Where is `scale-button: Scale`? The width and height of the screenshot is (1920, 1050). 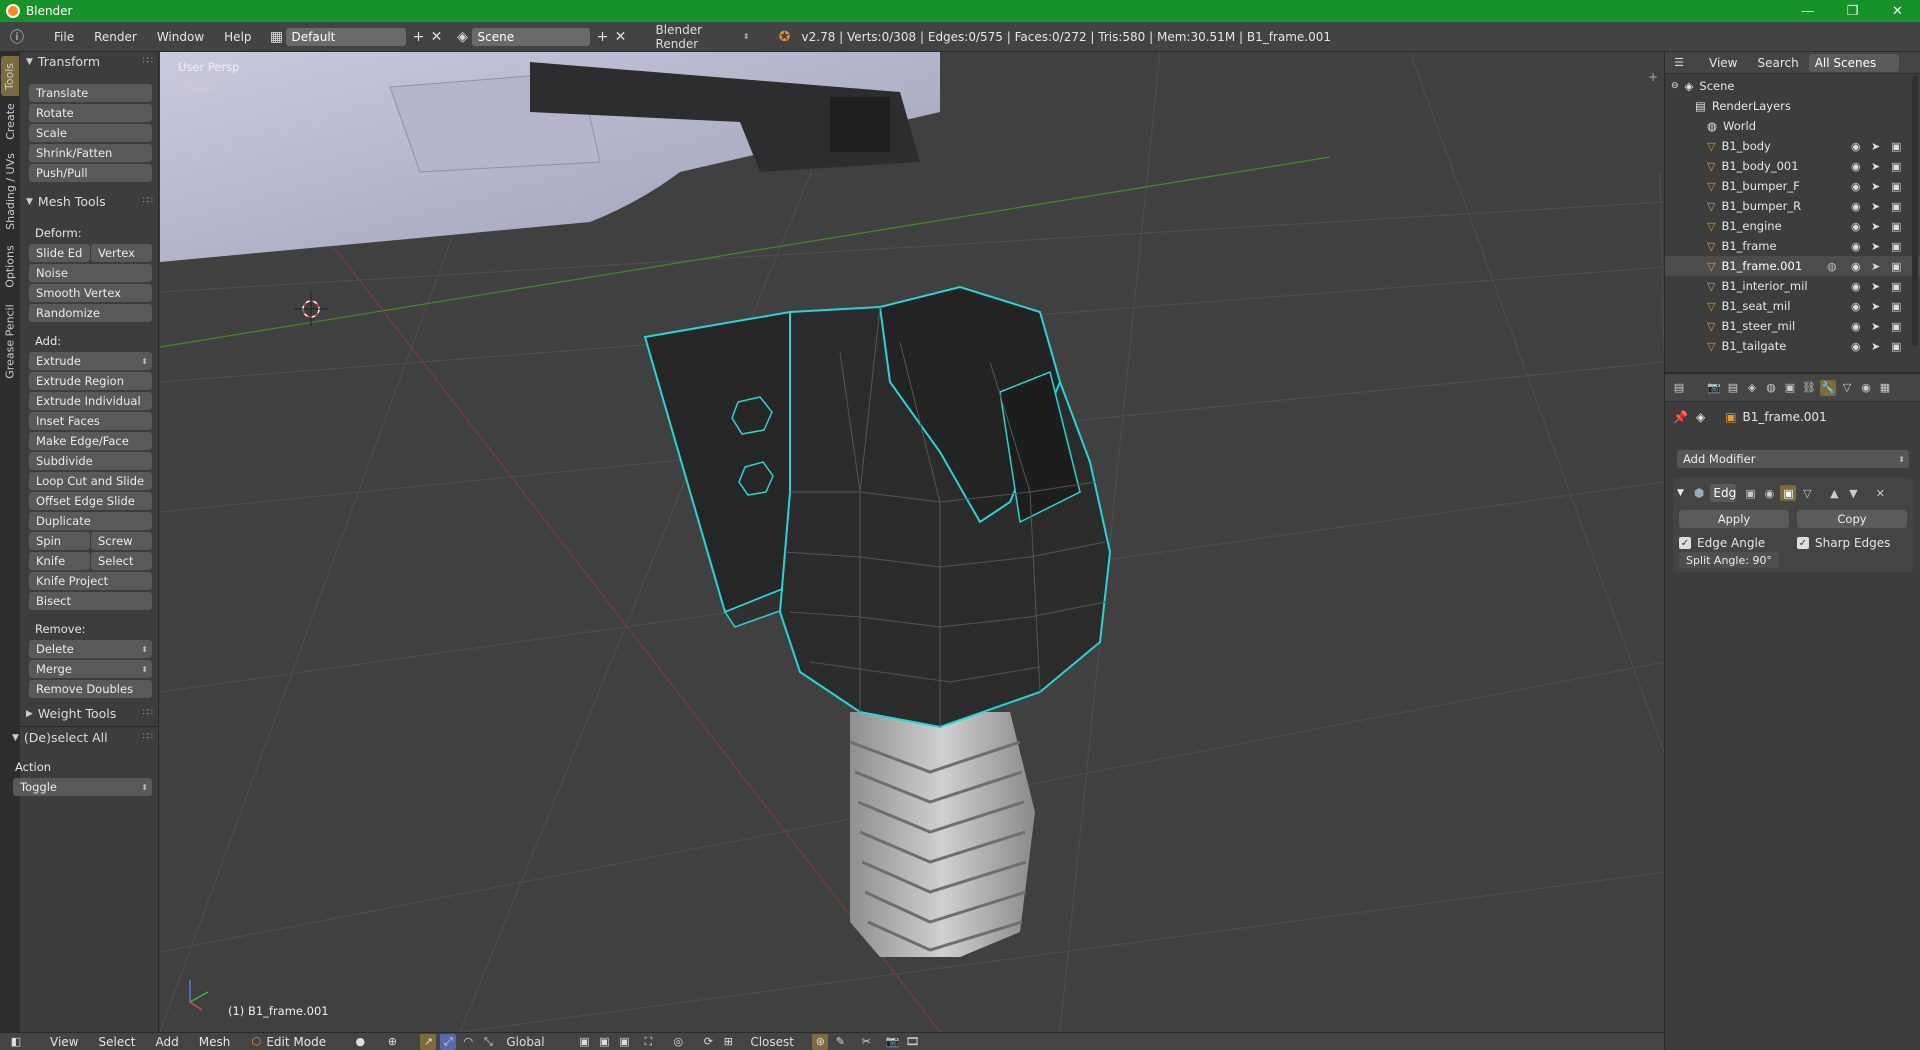
scale-button: Scale is located at coordinates (90, 133).